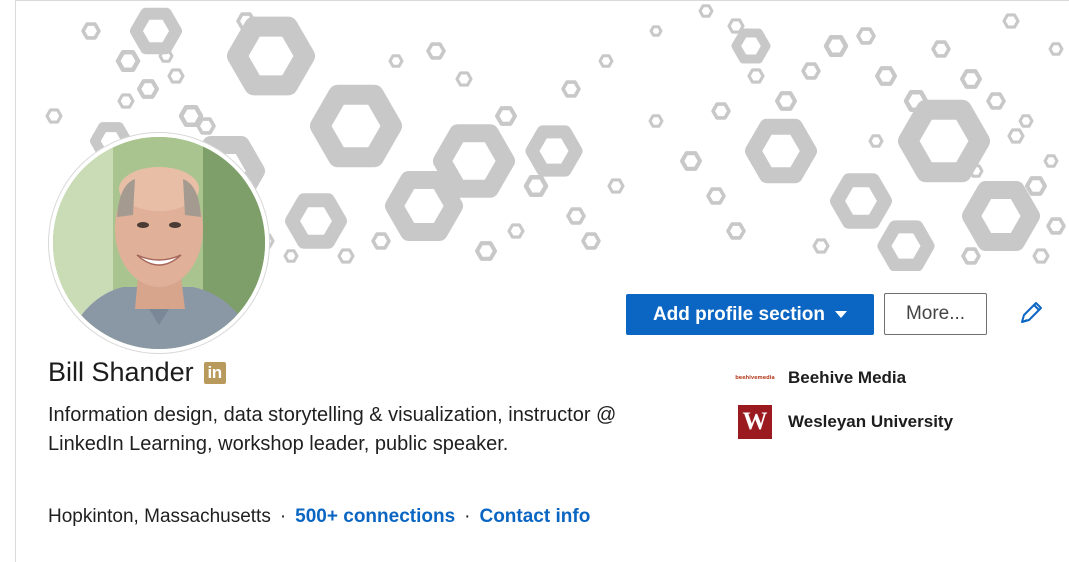 The image size is (1069, 562). What do you see at coordinates (214, 372) in the screenshot?
I see `linkedin-premium-icon: in` at bounding box center [214, 372].